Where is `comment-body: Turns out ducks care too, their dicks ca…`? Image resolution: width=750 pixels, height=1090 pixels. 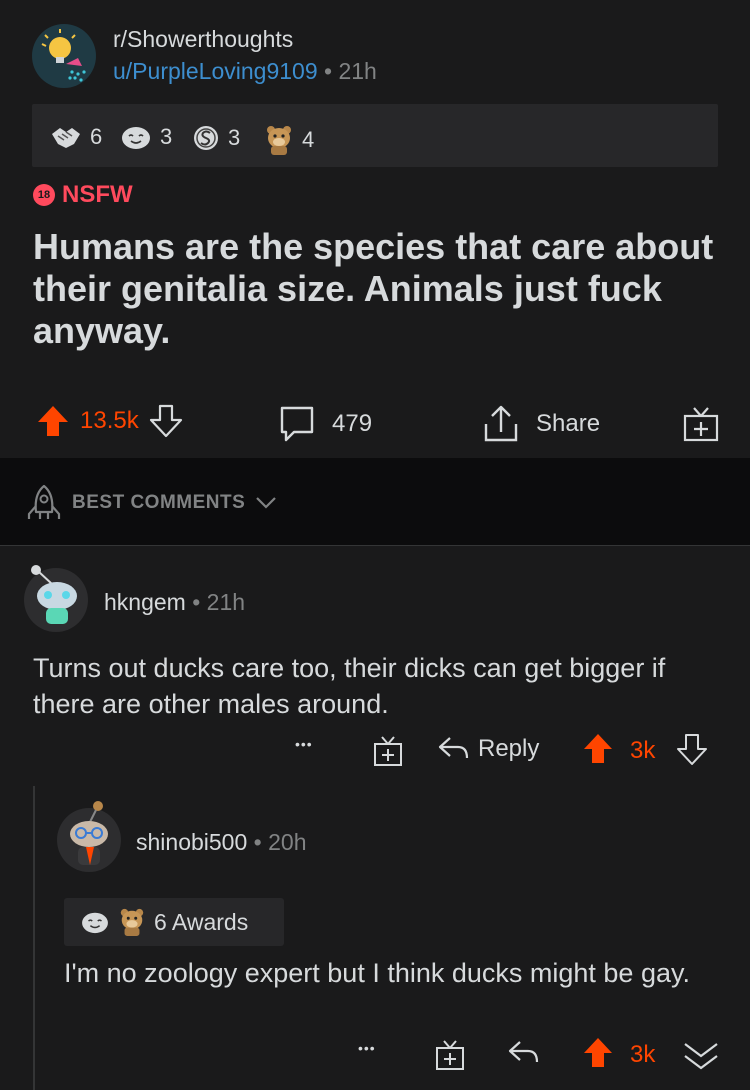
comment-body: Turns out ducks care too, their dicks ca… is located at coordinates (349, 686).